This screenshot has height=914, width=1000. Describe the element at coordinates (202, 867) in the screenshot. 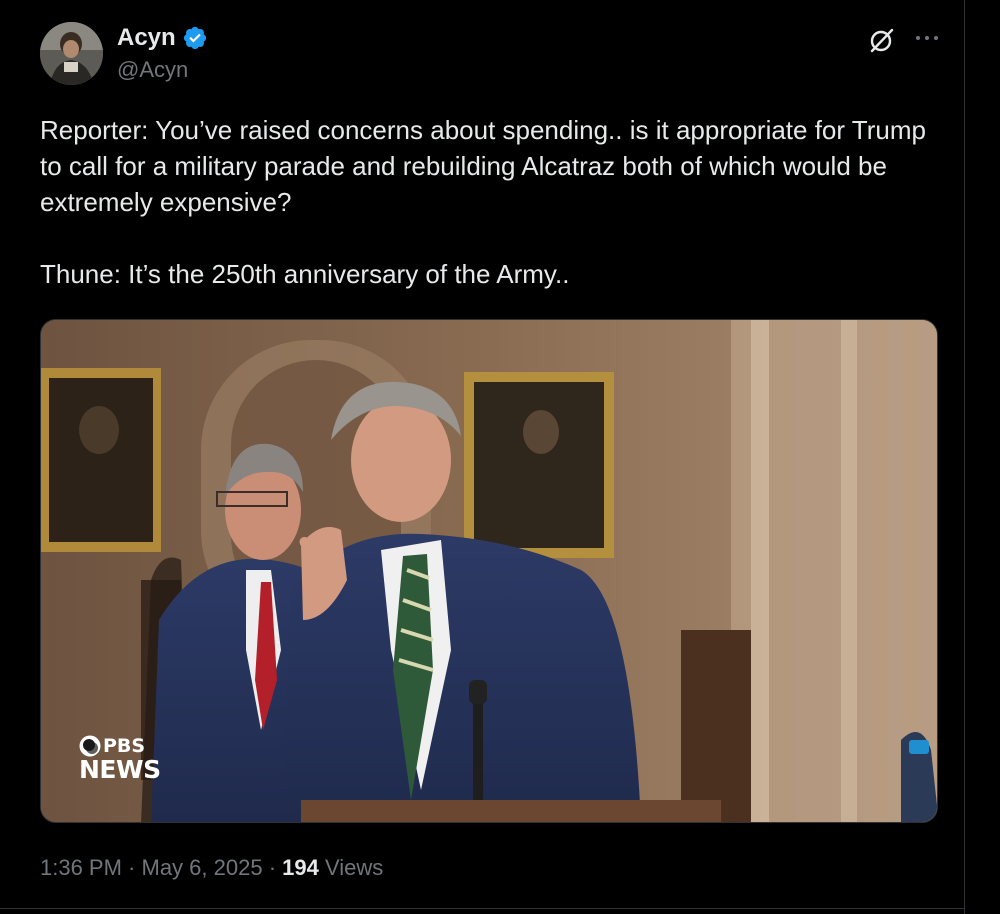

I see `tweet-date: May 6, 2025` at that location.